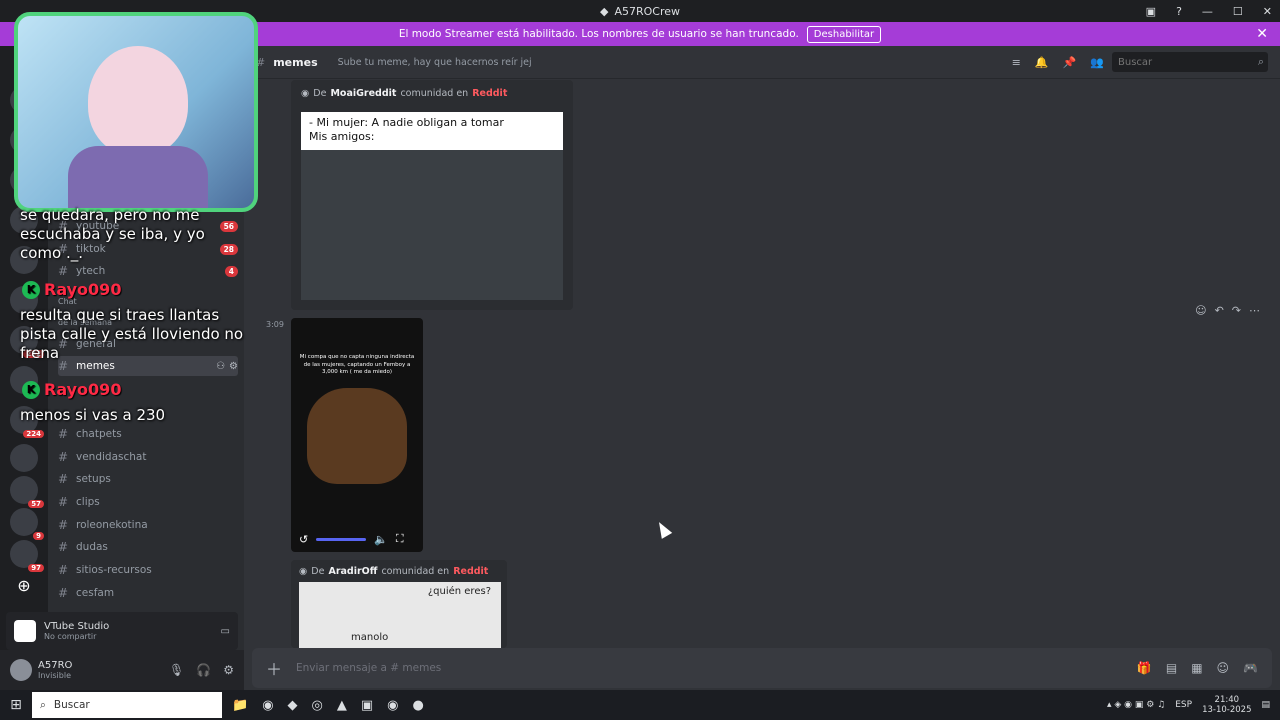 This screenshot has width=1280, height=720. What do you see at coordinates (1267, 11) in the screenshot?
I see `close-icon: ✕` at bounding box center [1267, 11].